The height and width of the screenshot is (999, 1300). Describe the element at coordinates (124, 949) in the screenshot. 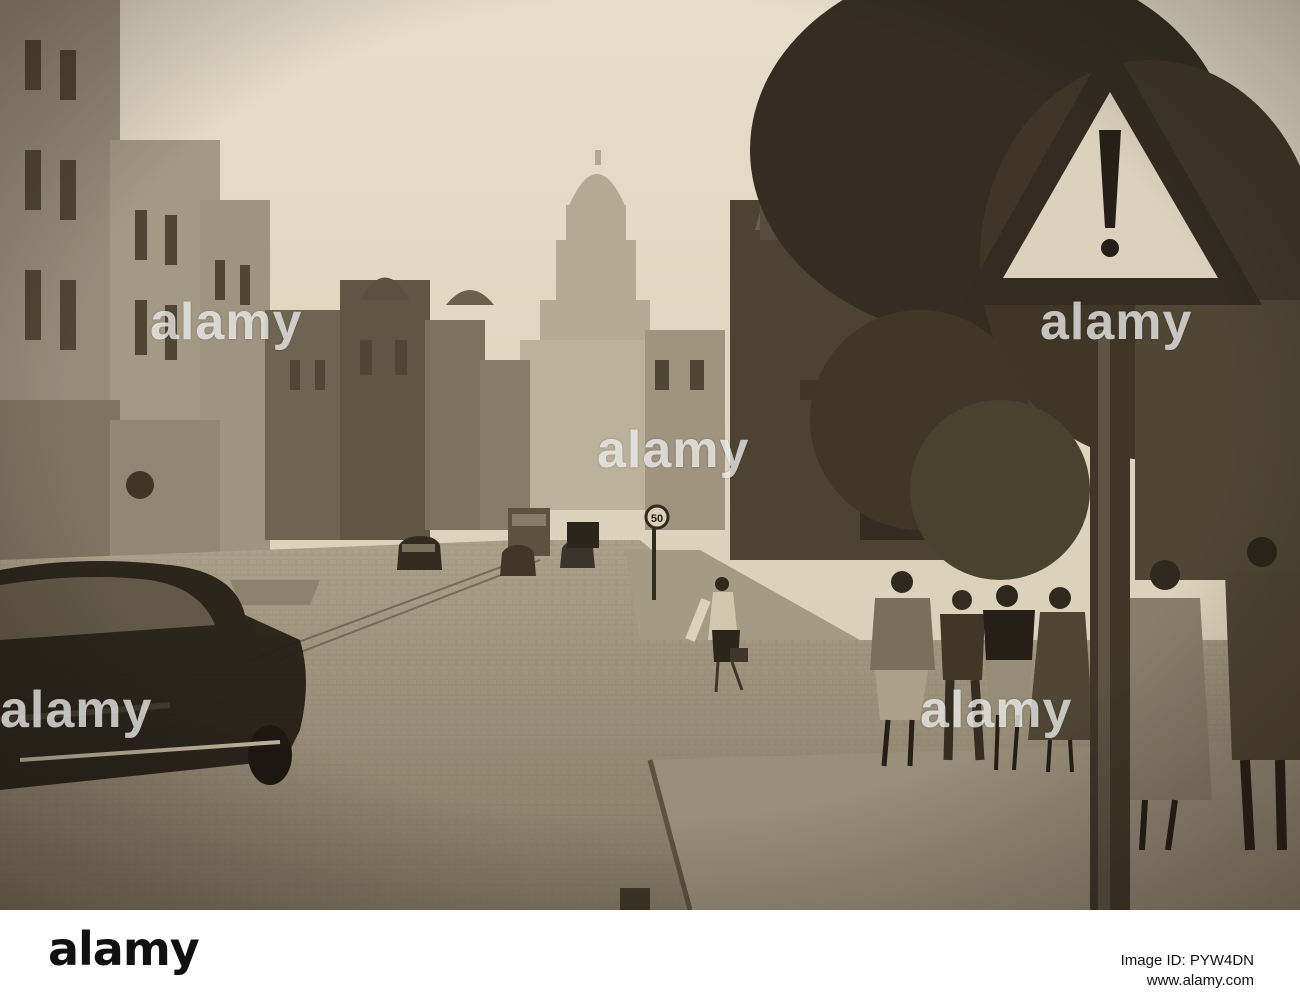

I see `alamy-logo: alamy` at that location.